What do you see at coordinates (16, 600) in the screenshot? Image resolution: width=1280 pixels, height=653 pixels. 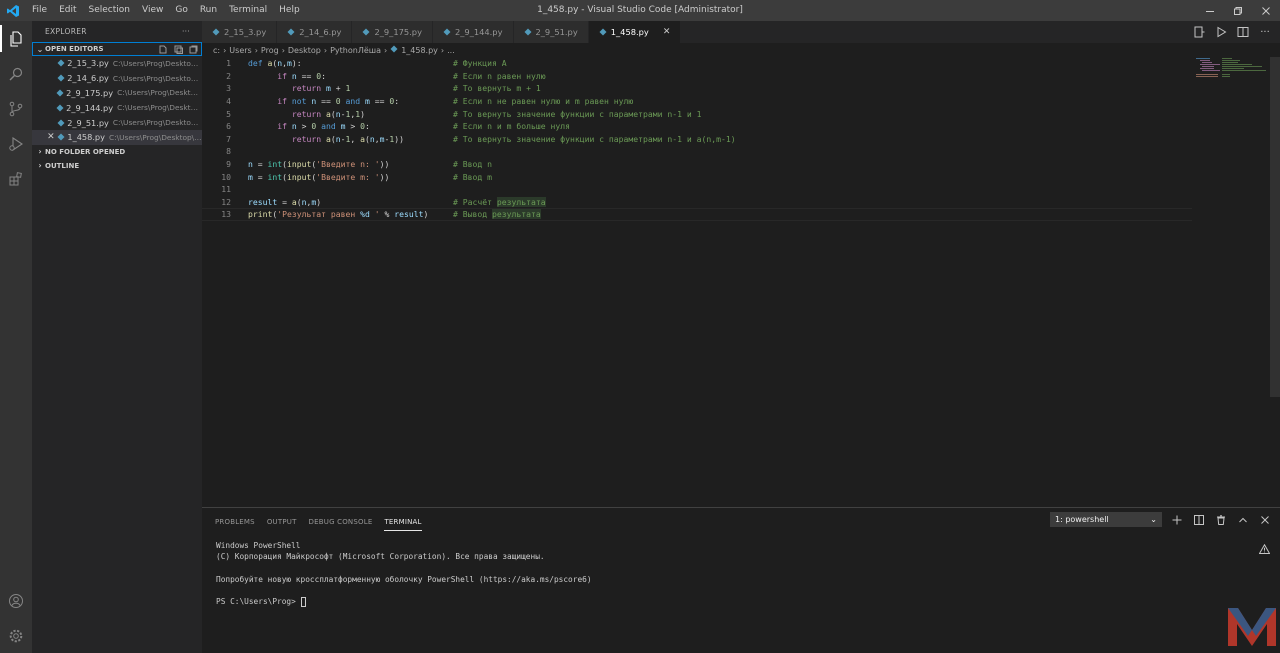 I see `accounts-activity` at bounding box center [16, 600].